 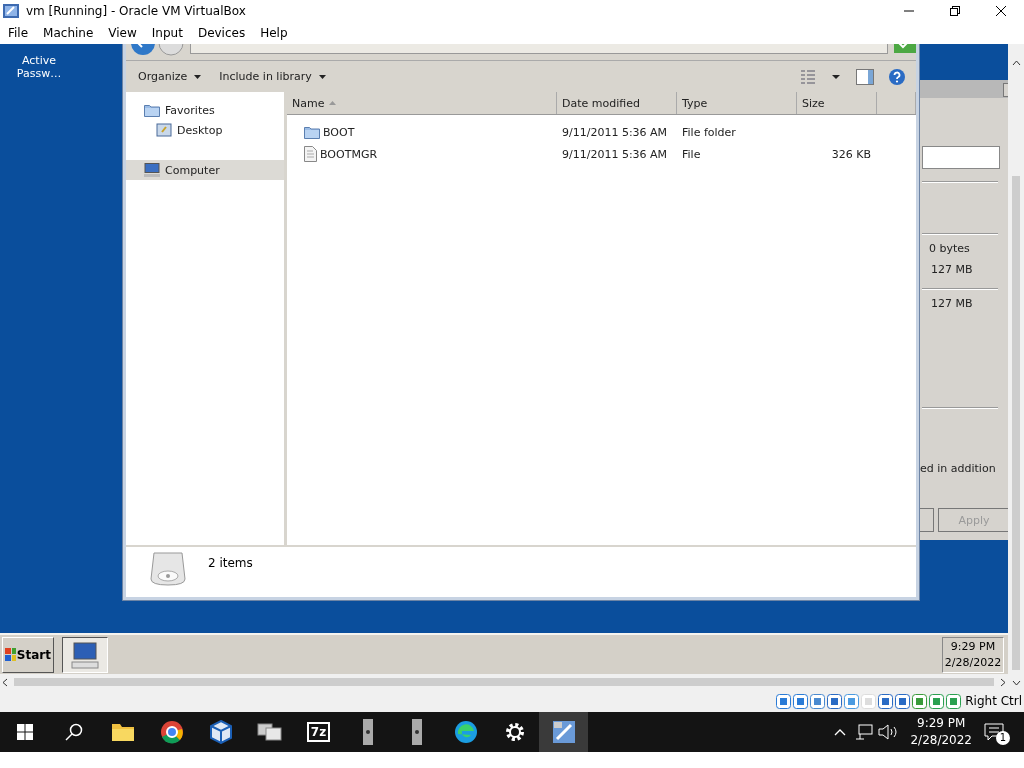 I want to click on nav-item-label: Computer, so click(x=192, y=170).